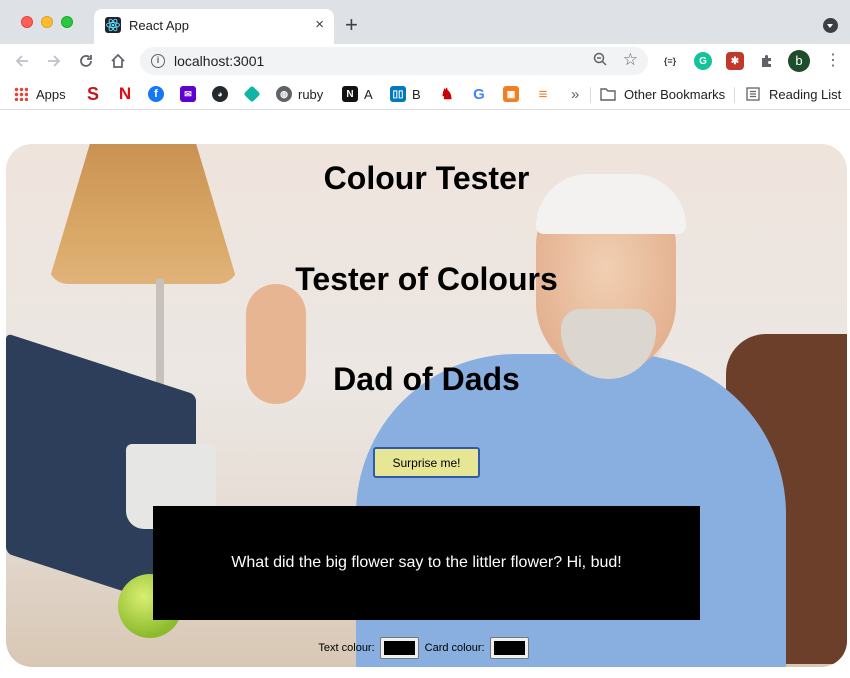 This screenshot has height=678, width=850. I want to click on github-icon: ◕, so click(220, 94).